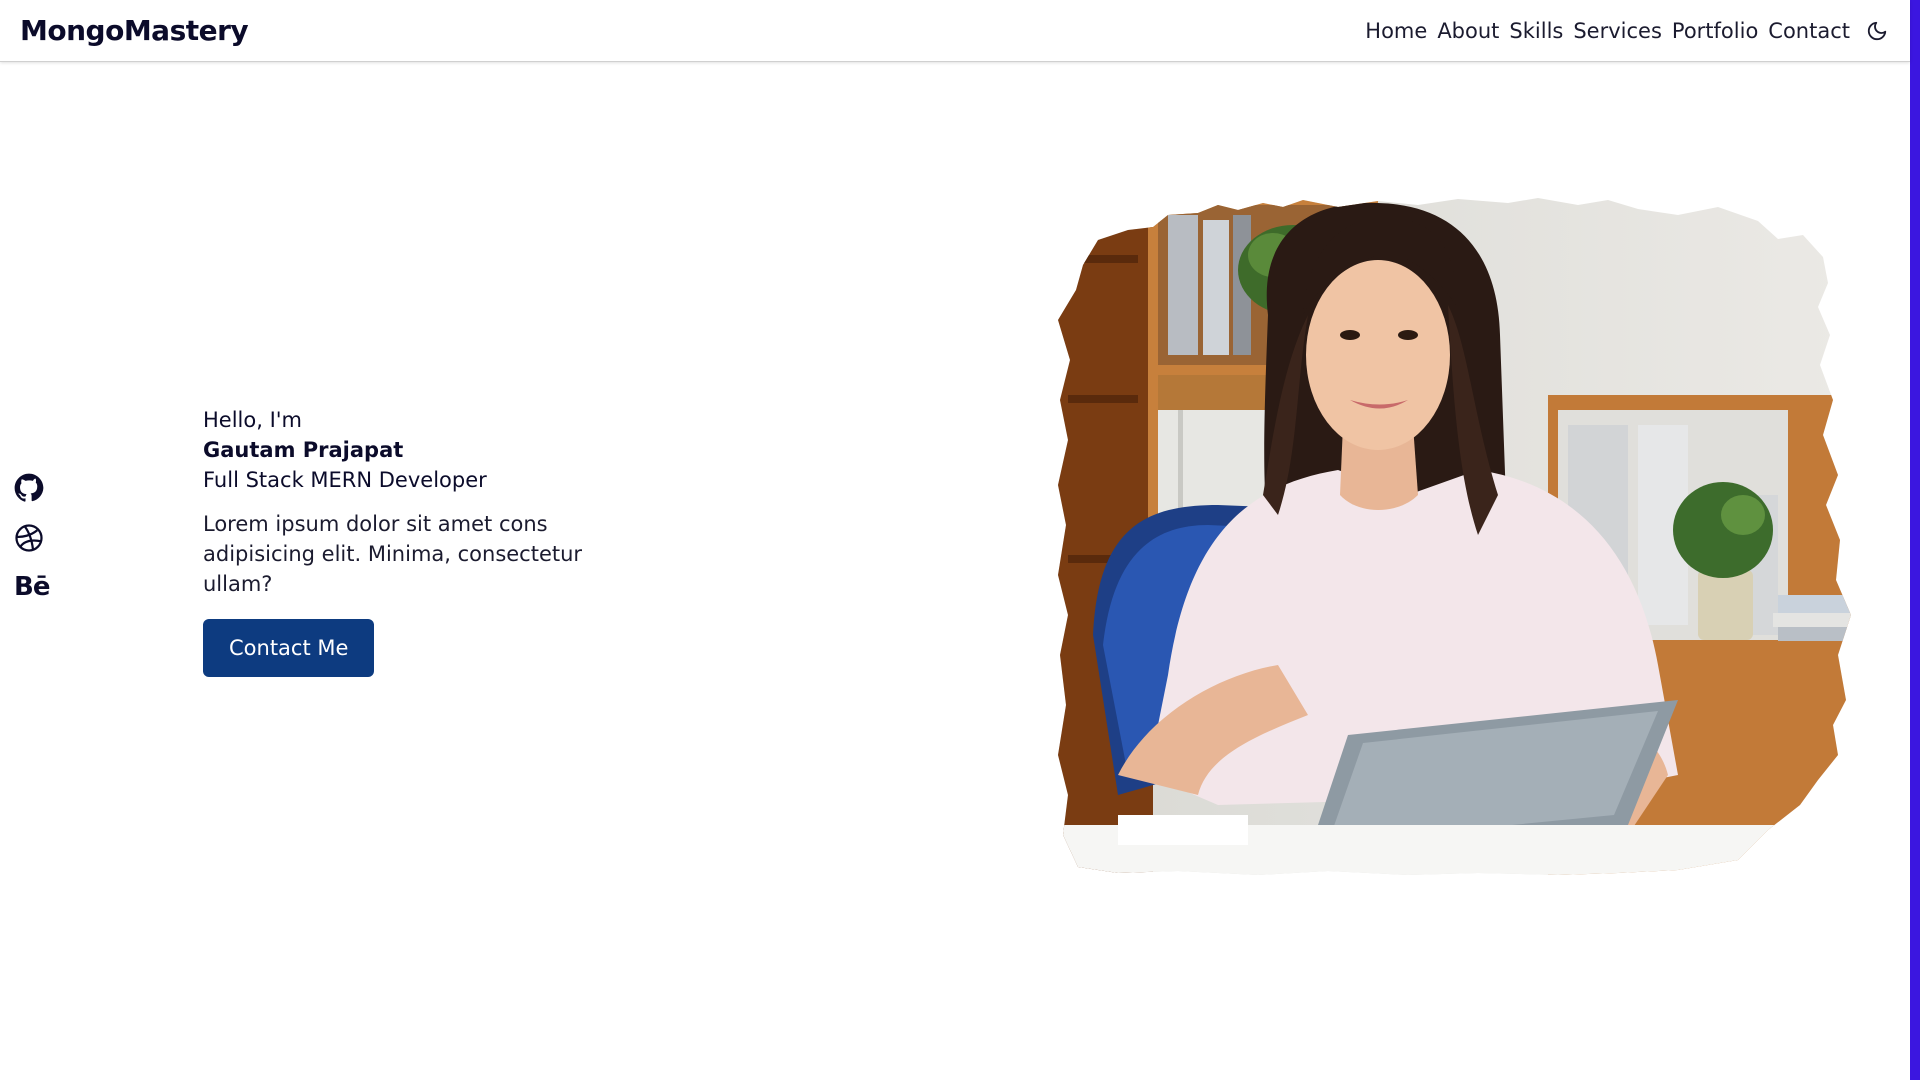 The height and width of the screenshot is (1080, 1920). I want to click on site-logo: MongoMastery, so click(134, 30).